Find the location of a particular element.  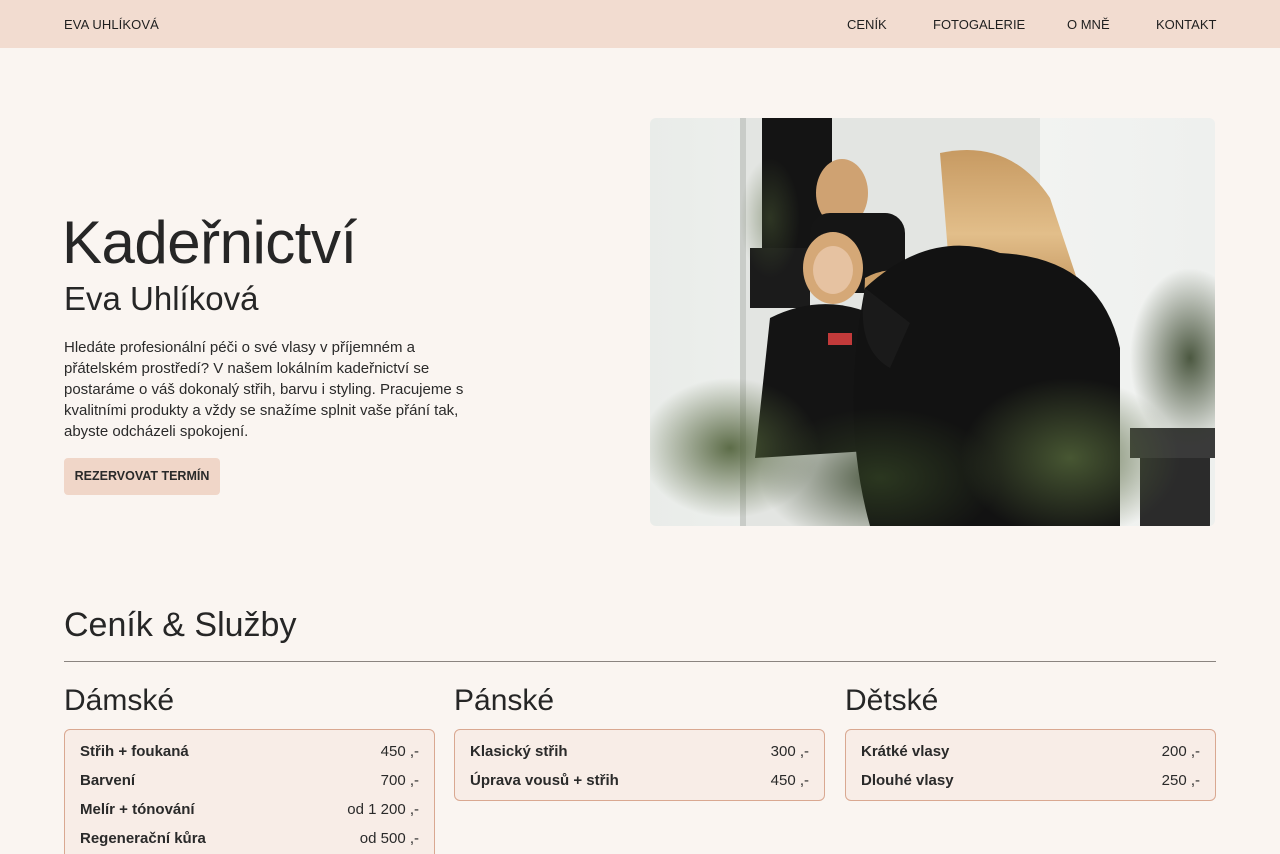

service-price: 700 ,- is located at coordinates (399, 780).